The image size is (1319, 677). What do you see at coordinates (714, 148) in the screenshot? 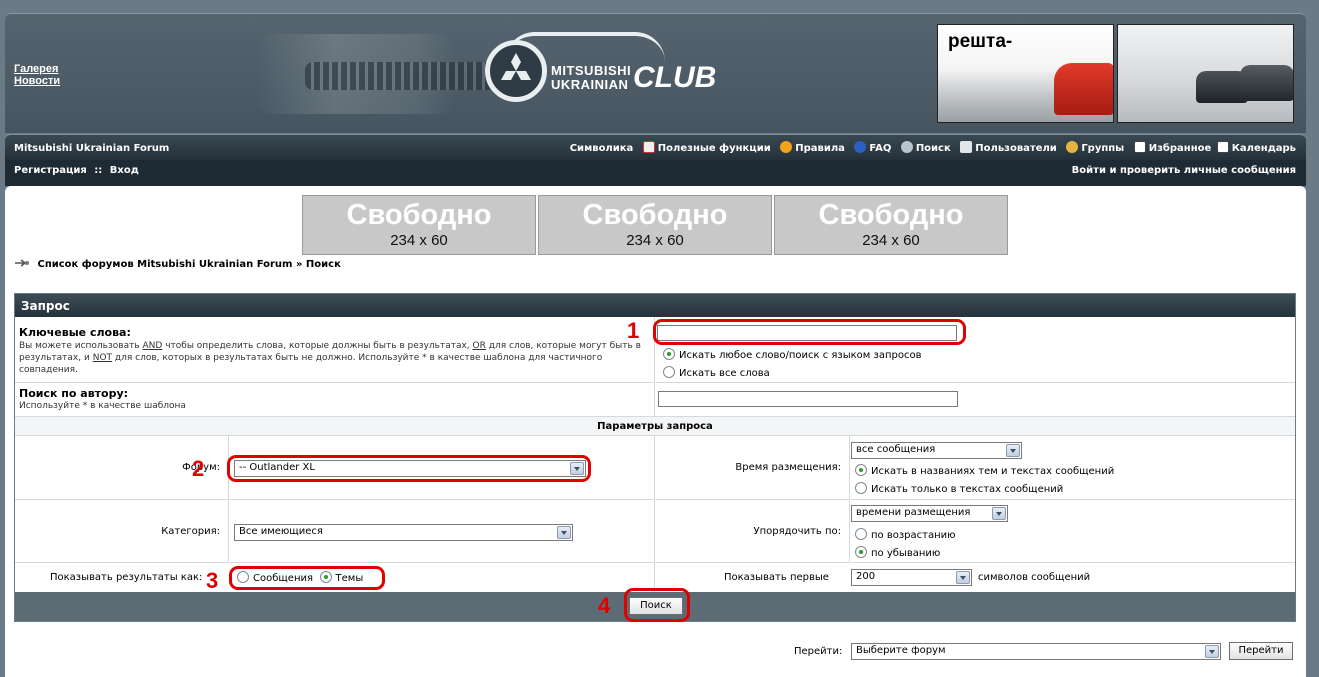
I see `nav-useful-functions: Полезные функции` at bounding box center [714, 148].